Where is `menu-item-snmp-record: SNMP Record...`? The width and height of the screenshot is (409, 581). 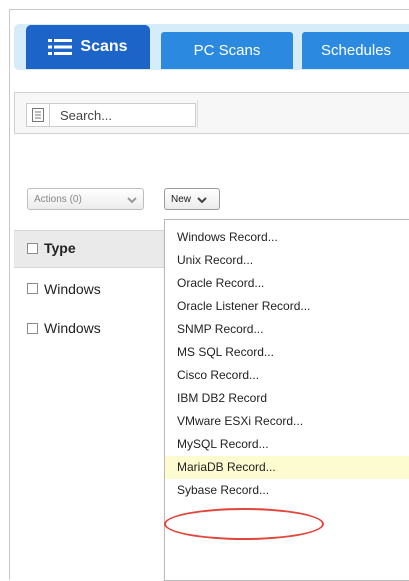 menu-item-snmp-record: SNMP Record... is located at coordinates (287, 329).